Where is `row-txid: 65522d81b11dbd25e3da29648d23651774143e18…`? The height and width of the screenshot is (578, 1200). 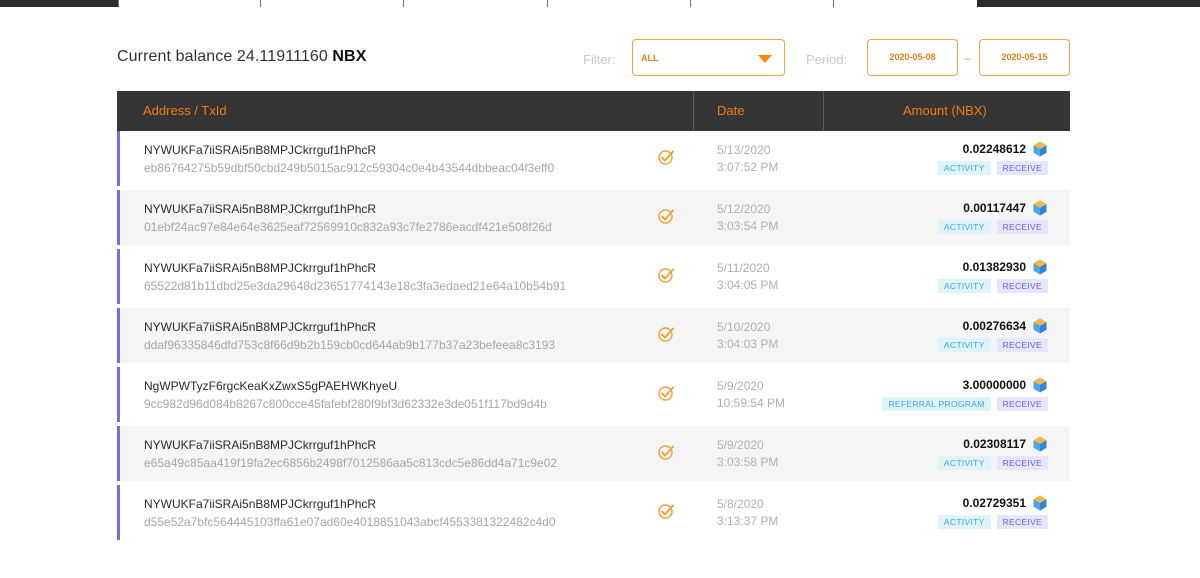
row-txid: 65522d81b11dbd25e3da29648d23651774143e18… is located at coordinates (355, 286).